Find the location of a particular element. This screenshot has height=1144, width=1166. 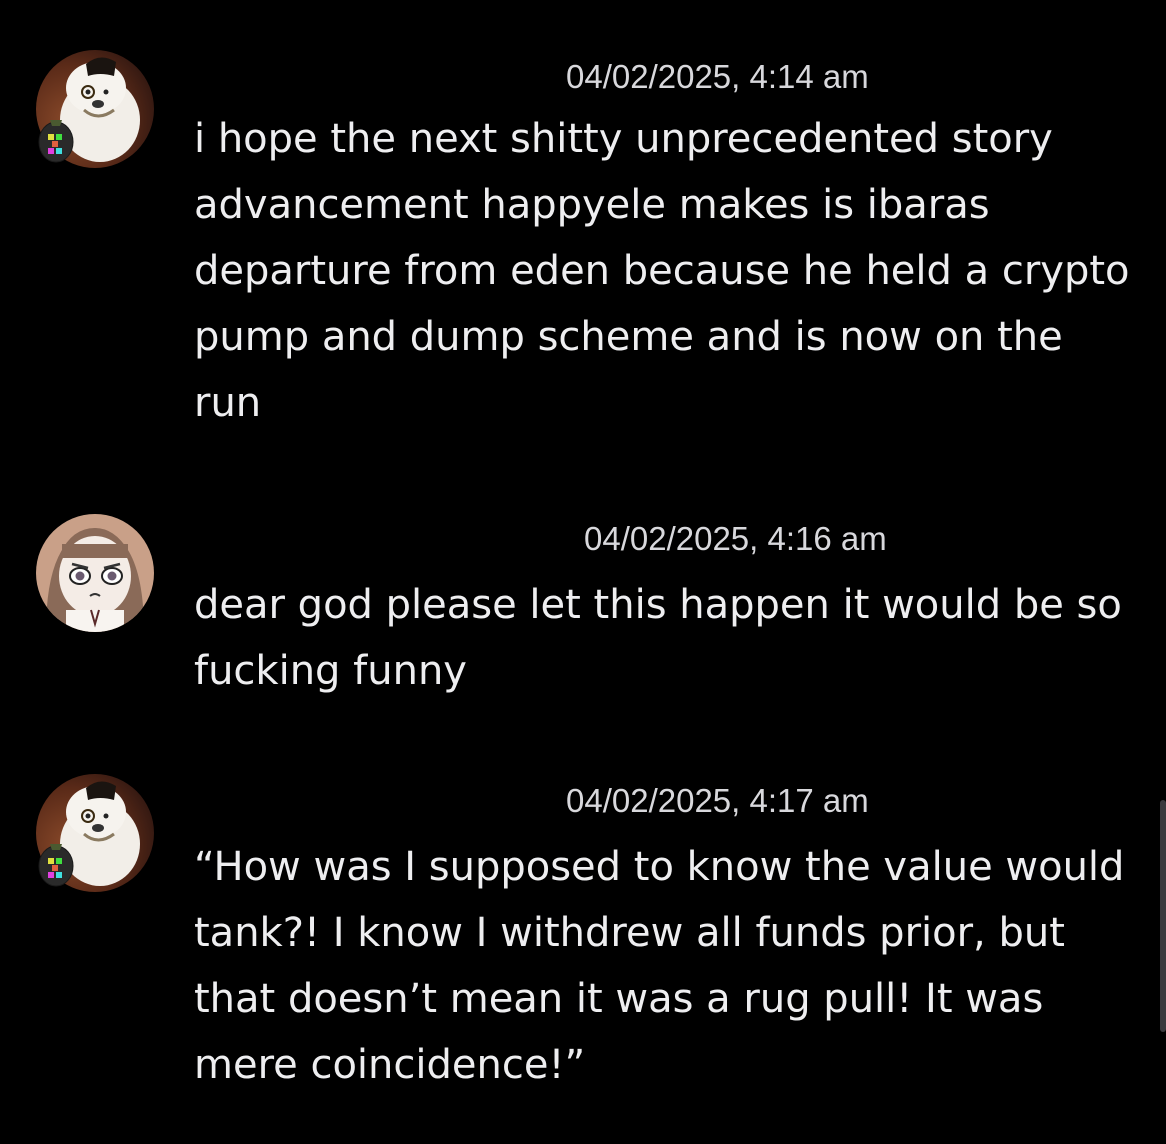

timestamp: 04/02/2025, 4:14 am is located at coordinates (717, 76).